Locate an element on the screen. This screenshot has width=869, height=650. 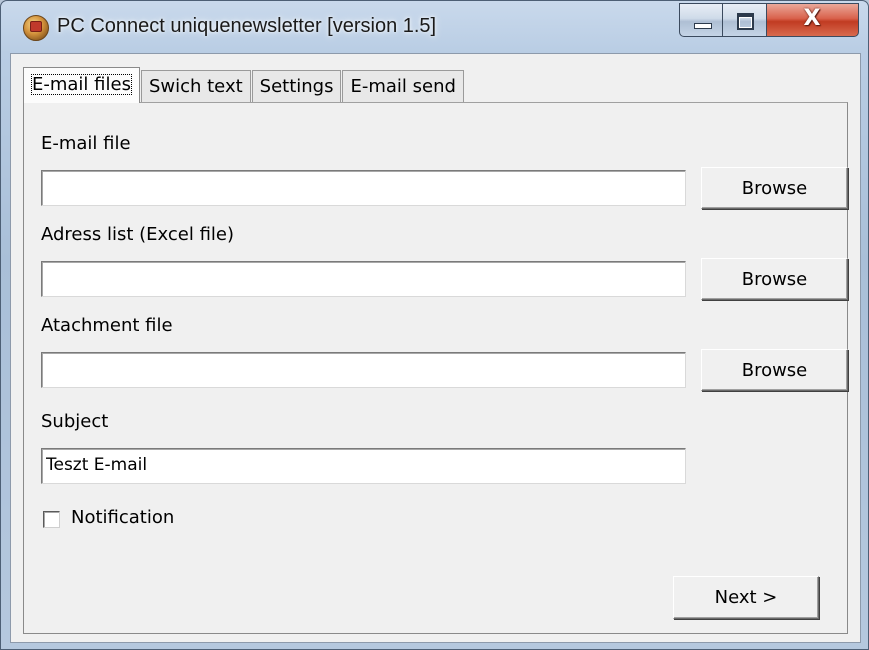
browse-attachment-file-button: Browse is located at coordinates (774, 370).